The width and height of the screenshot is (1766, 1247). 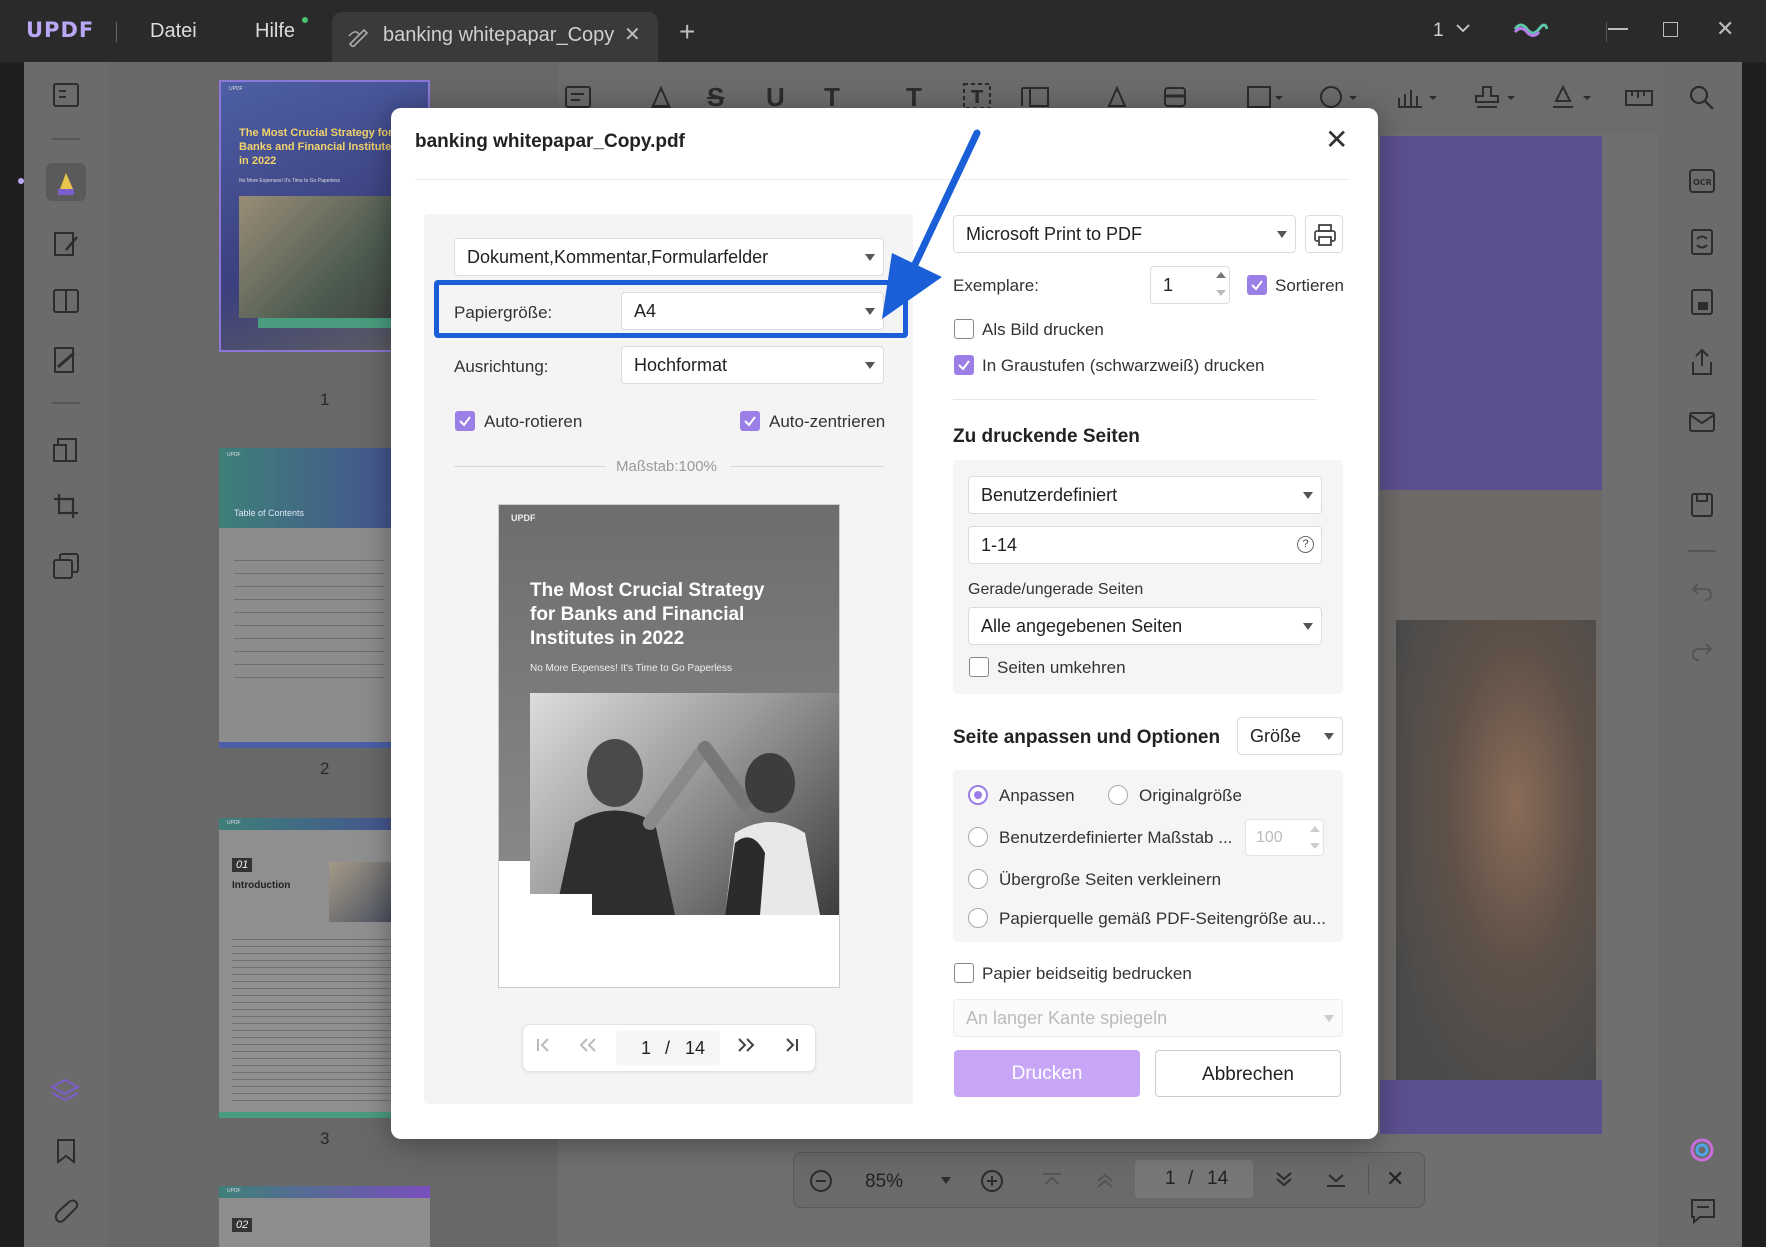 I want to click on collate-checkbox, so click(x=1257, y=285).